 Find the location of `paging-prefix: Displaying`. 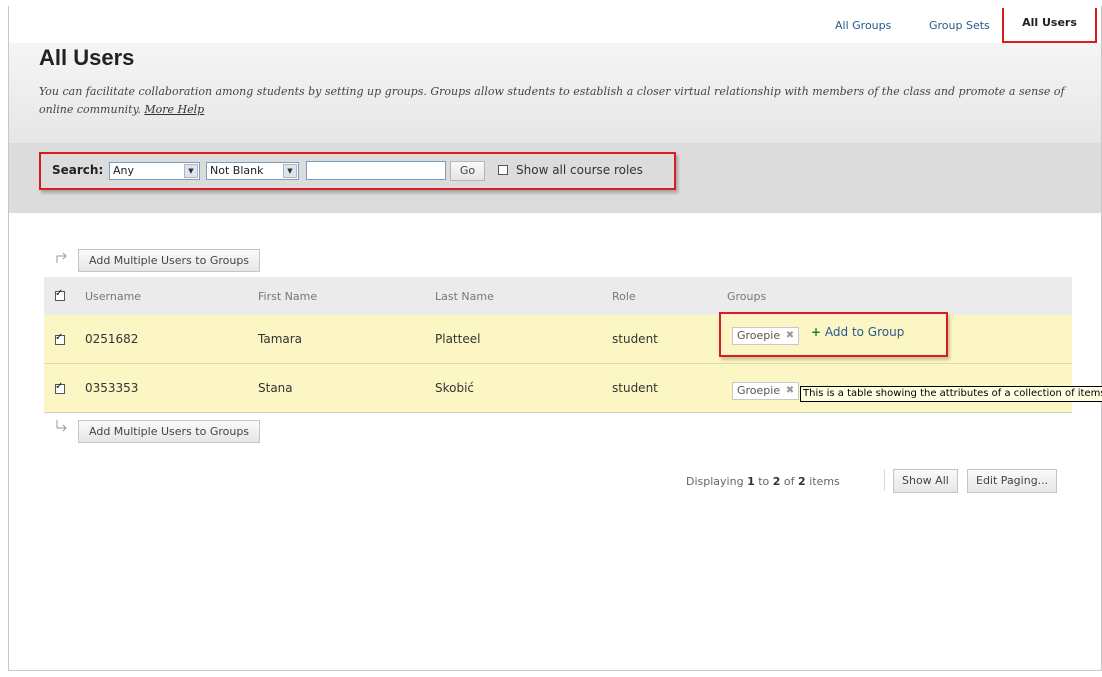

paging-prefix: Displaying is located at coordinates (715, 481).